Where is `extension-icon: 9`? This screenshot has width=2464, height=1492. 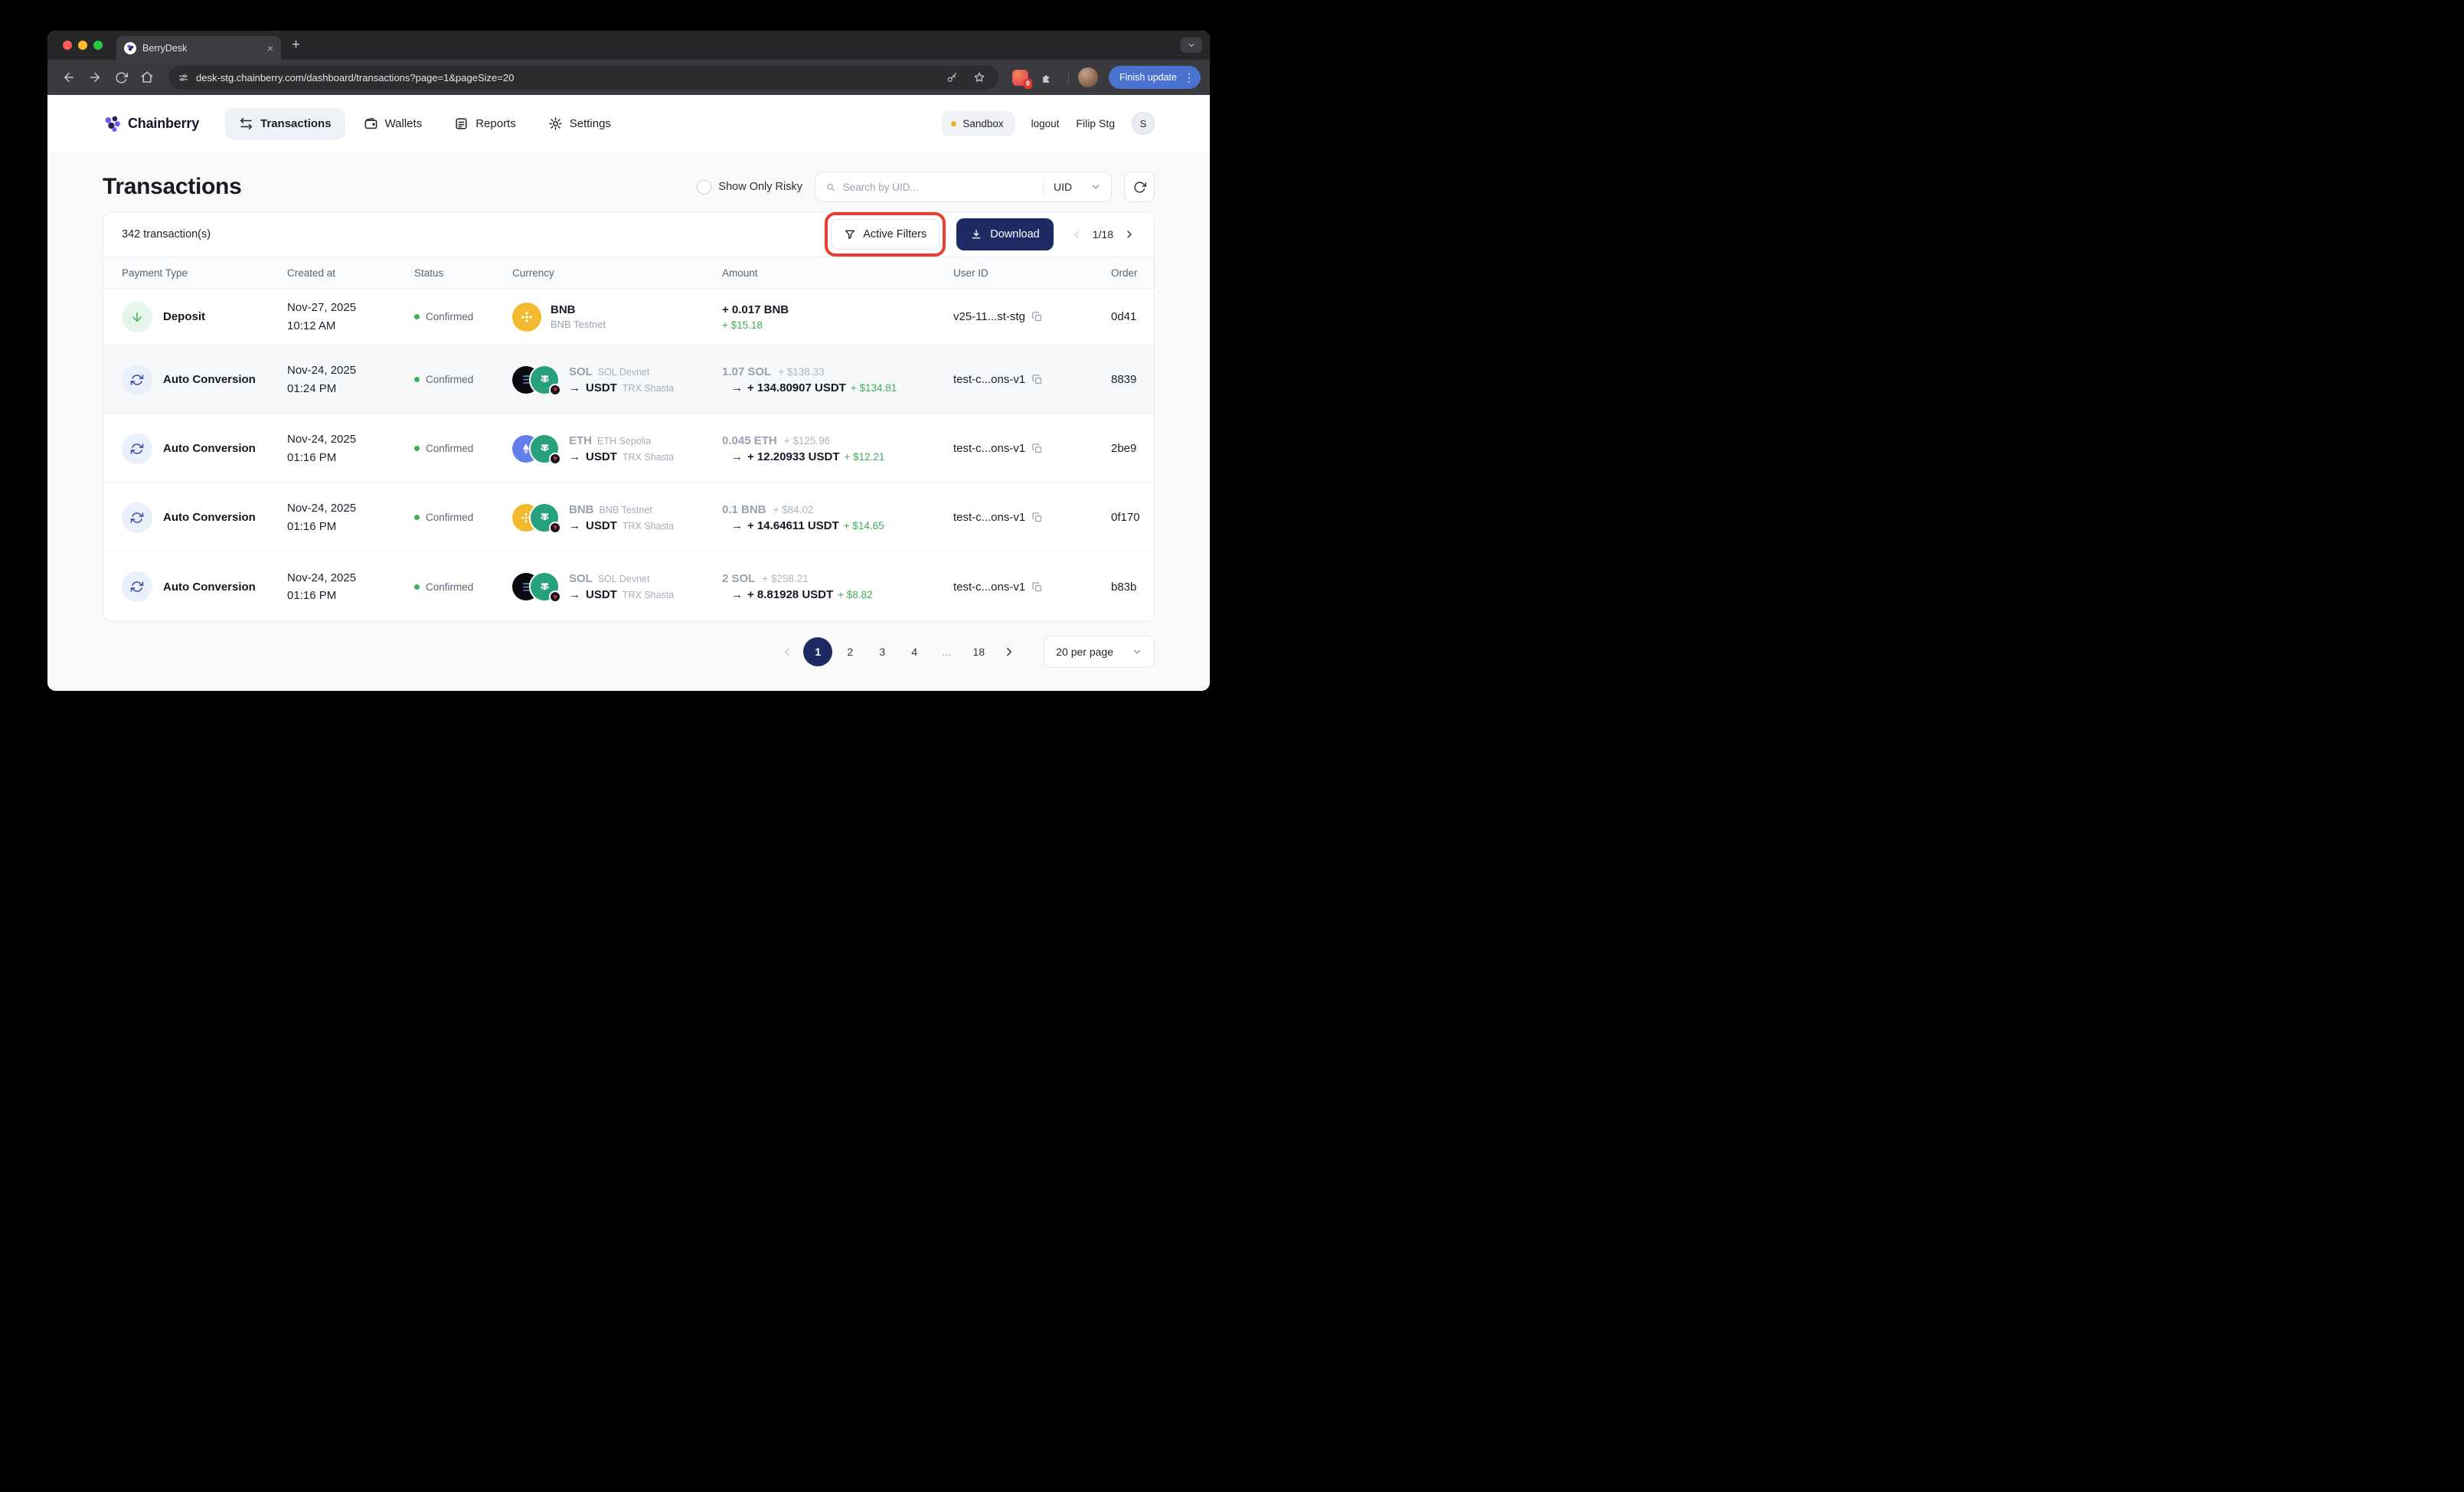
extension-icon: 9 is located at coordinates (1021, 79).